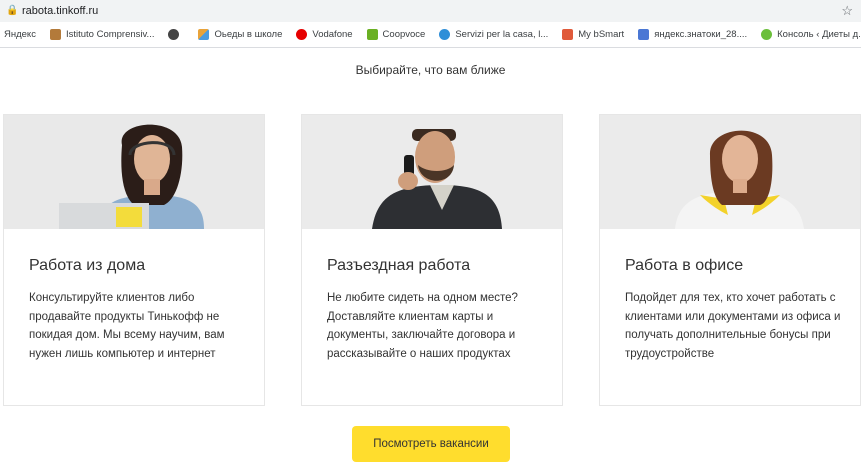 This screenshot has height=462, width=861. Describe the element at coordinates (432, 172) in the screenshot. I see `man-phone-photo` at that location.